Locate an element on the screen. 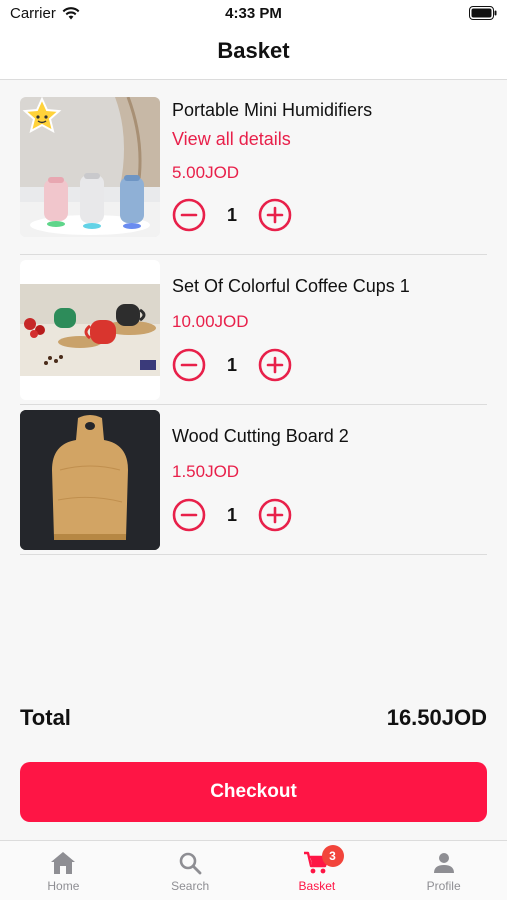 The image size is (507, 900). item-price: 5.00JOD is located at coordinates (206, 172).